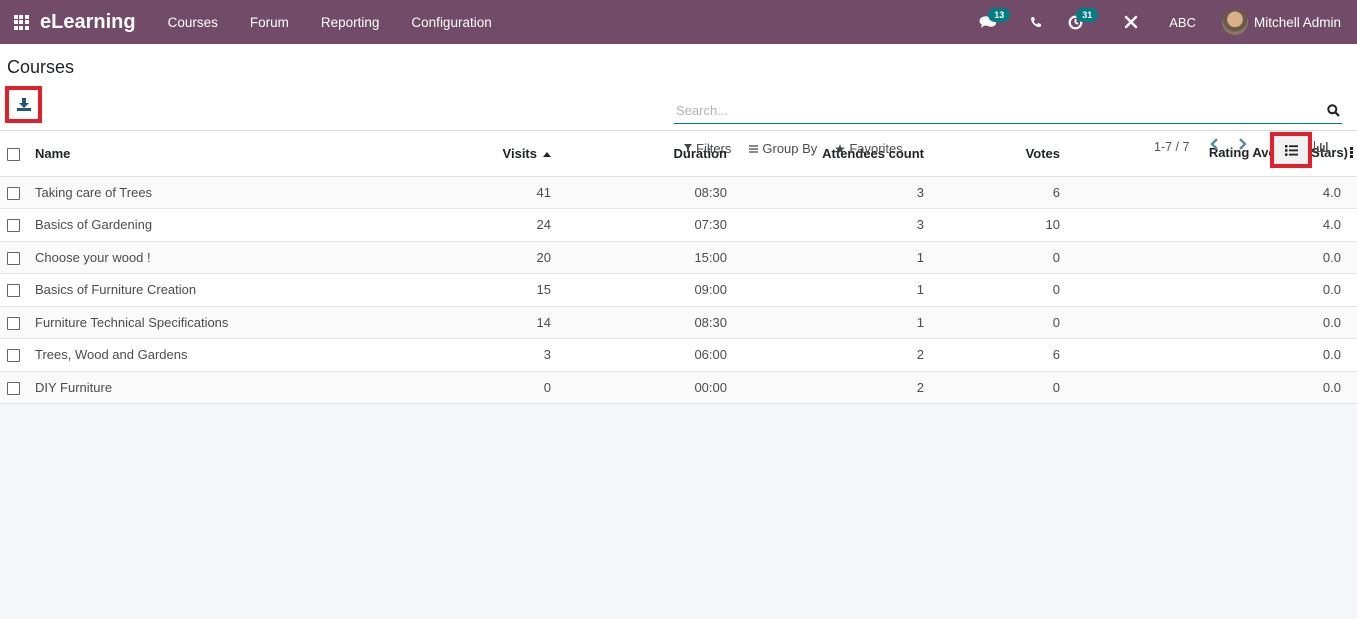  I want to click on cell-name: Basics of Furniture Creation, so click(116, 290).